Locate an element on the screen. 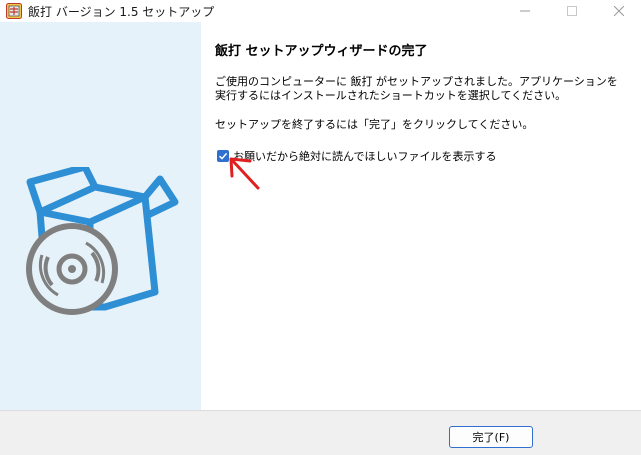 The width and height of the screenshot is (641, 455). minimize-icon is located at coordinates (525, 11).